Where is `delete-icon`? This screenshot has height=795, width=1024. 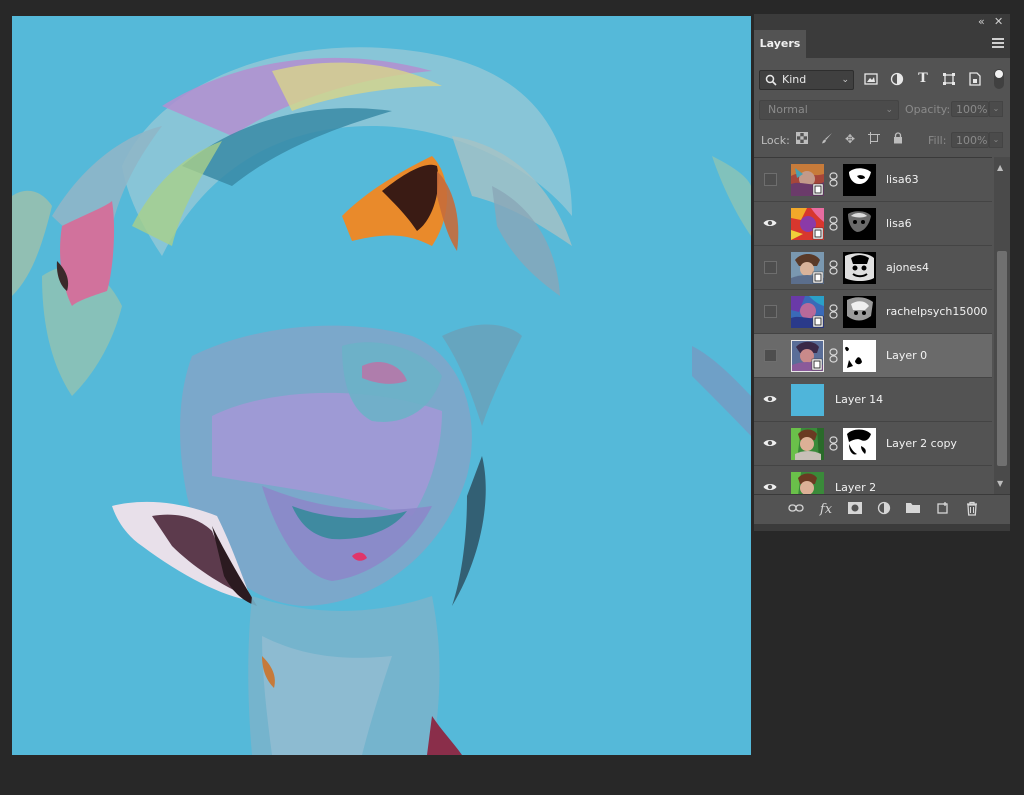
delete-icon is located at coordinates (972, 510).